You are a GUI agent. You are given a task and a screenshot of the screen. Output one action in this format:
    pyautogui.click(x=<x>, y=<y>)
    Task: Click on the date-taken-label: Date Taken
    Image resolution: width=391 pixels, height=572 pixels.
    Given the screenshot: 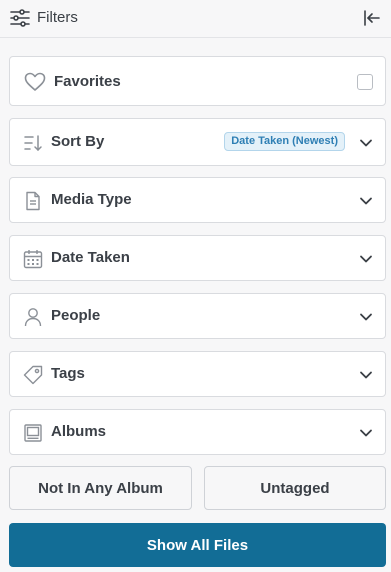 What is the action you would take?
    pyautogui.click(x=90, y=257)
    